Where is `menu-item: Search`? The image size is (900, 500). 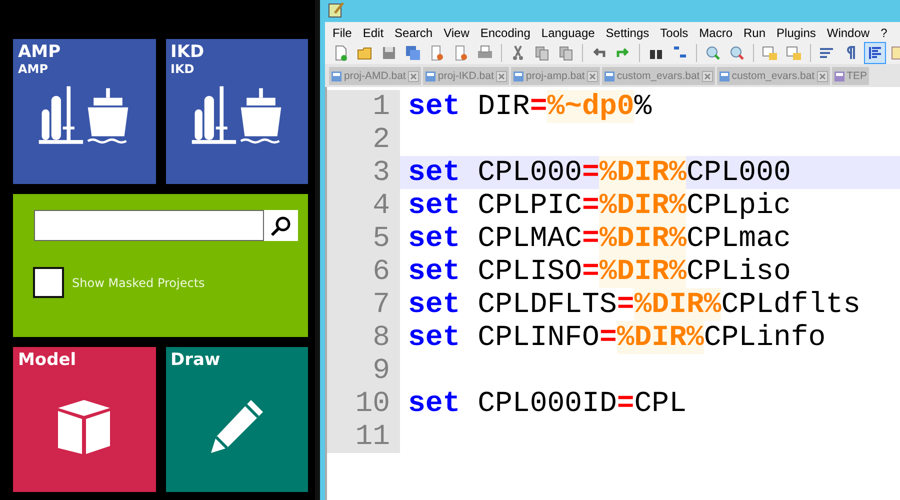
menu-item: Search is located at coordinates (413, 33).